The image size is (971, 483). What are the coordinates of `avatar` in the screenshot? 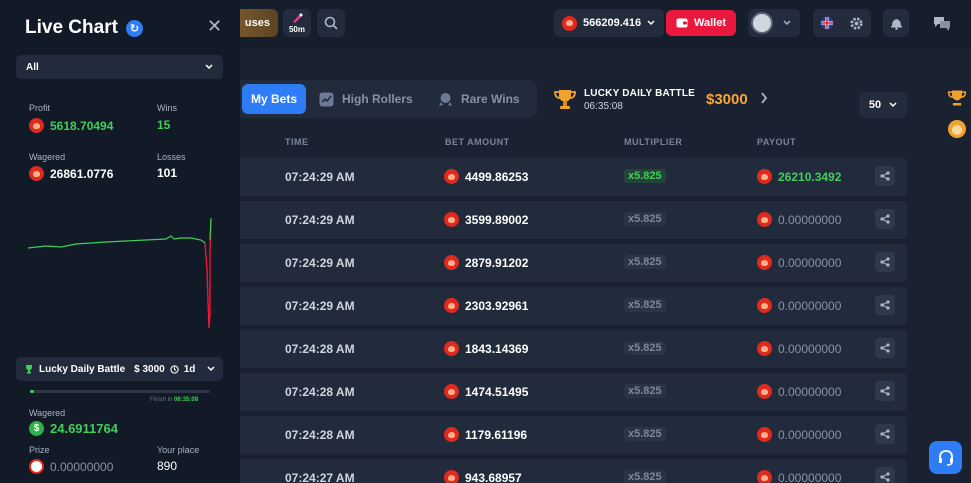 It's located at (762, 23).